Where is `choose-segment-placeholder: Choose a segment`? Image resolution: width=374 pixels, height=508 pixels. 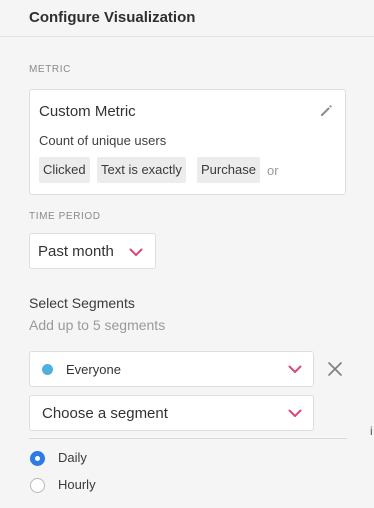 choose-segment-placeholder: Choose a segment is located at coordinates (105, 413).